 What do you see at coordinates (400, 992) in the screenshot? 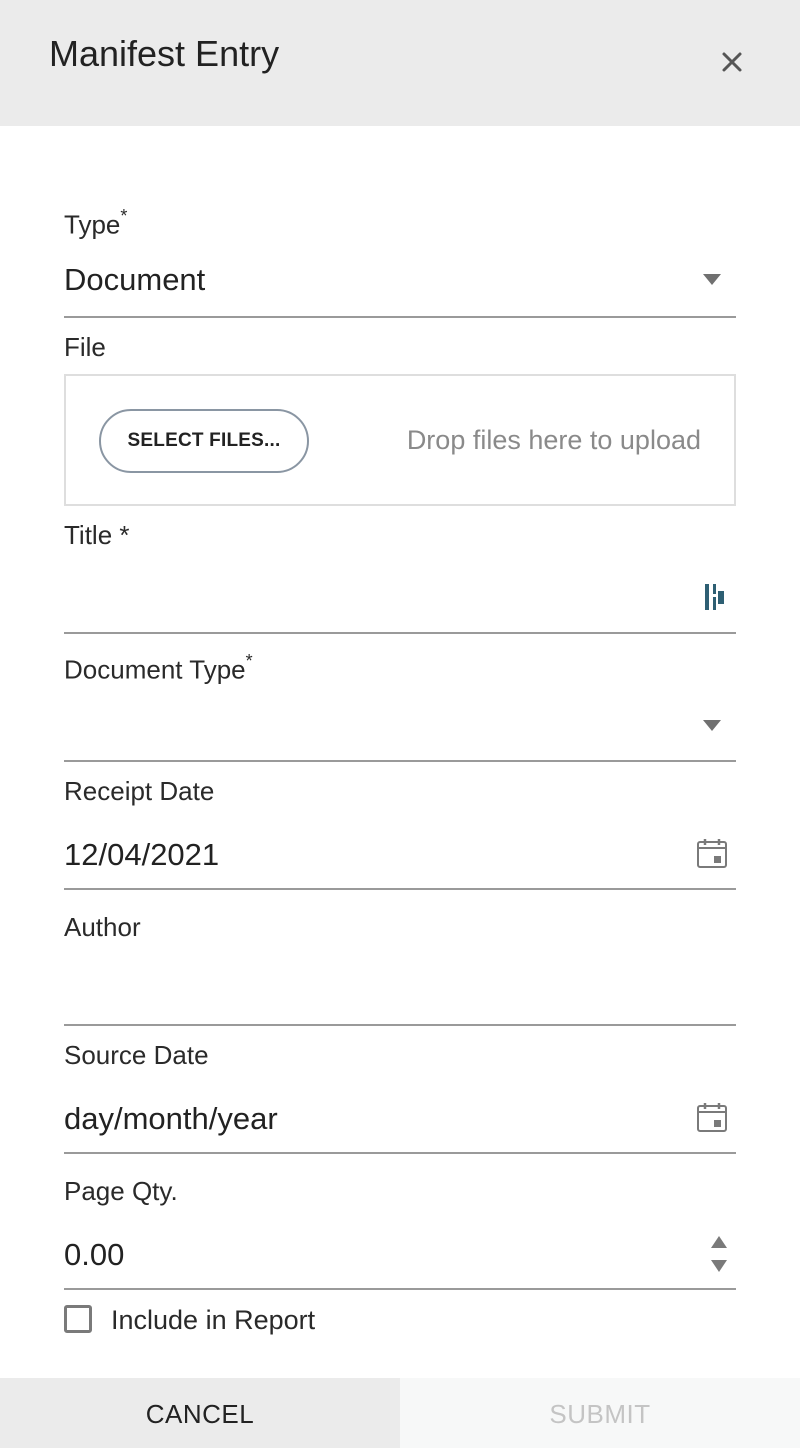
I see `author-input` at bounding box center [400, 992].